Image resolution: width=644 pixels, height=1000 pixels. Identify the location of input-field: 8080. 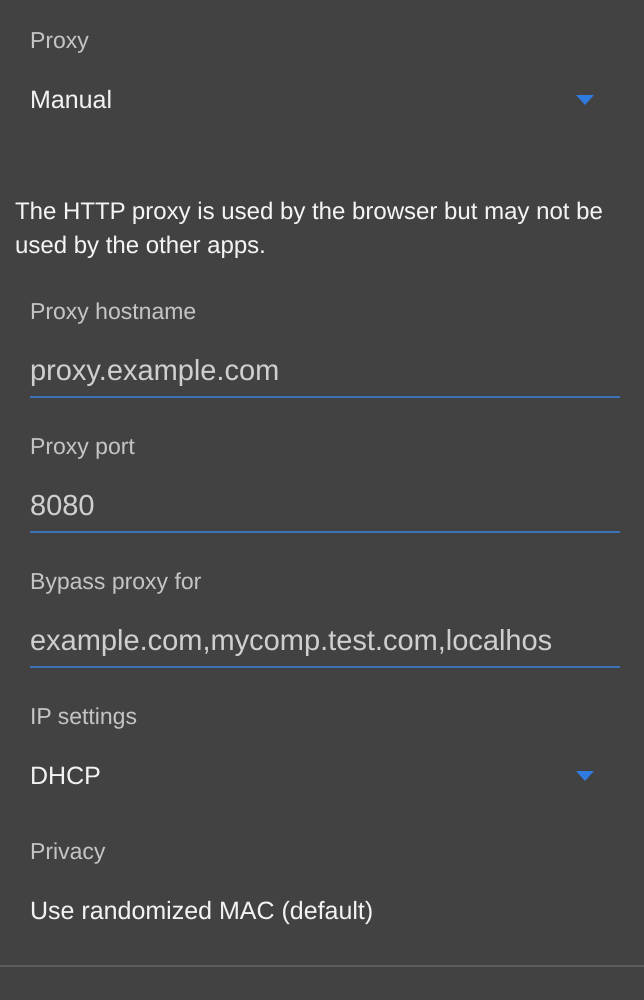
(325, 507).